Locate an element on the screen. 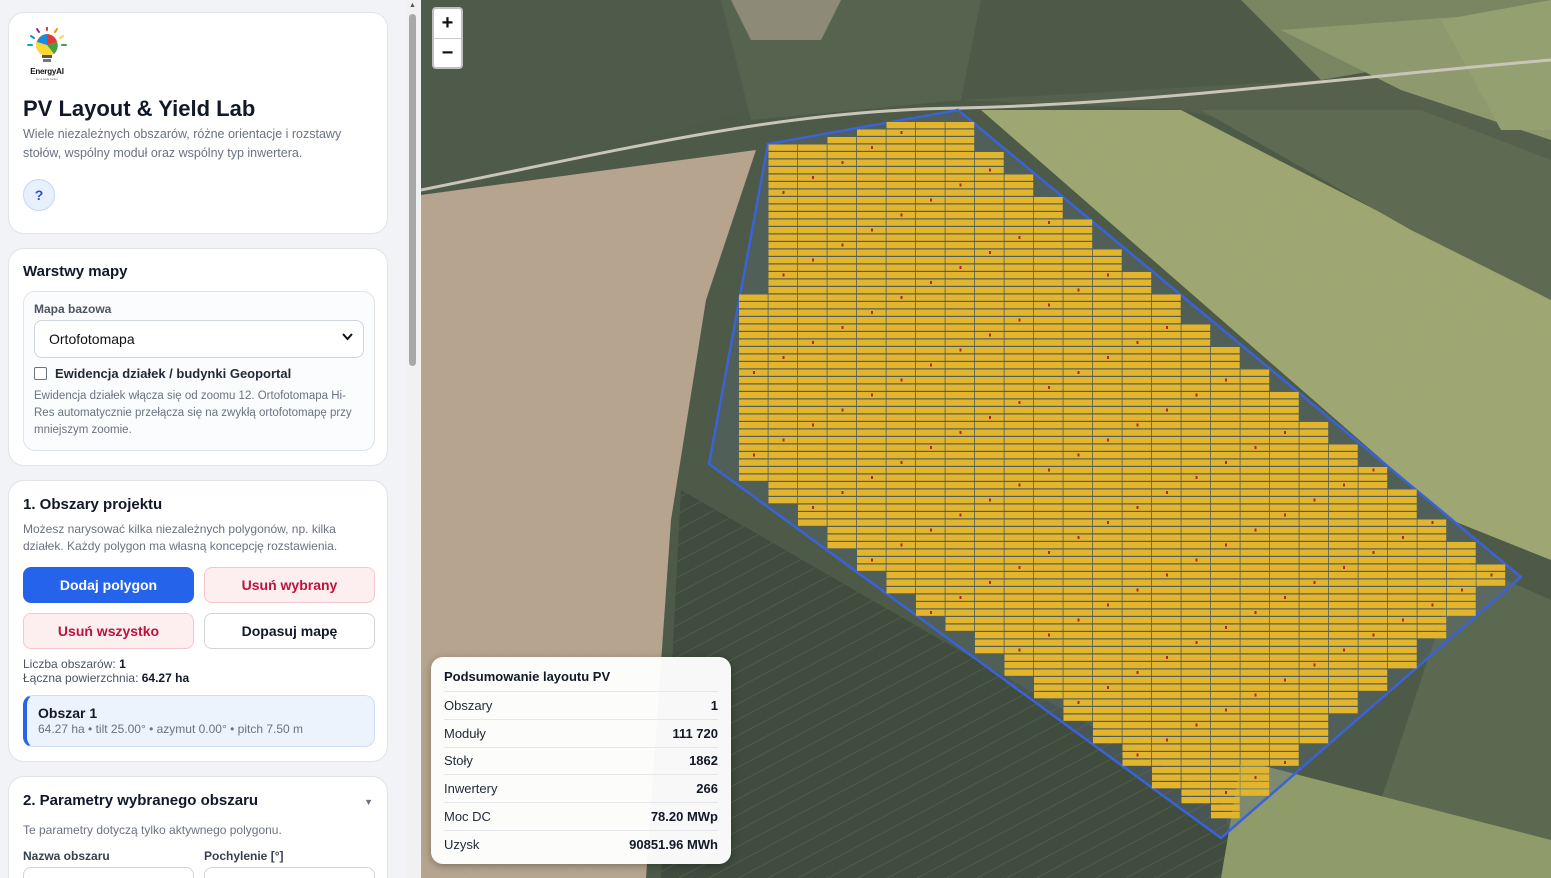 This screenshot has height=878, width=1551. sidebar-scrollbar: ▲ is located at coordinates (412, 439).